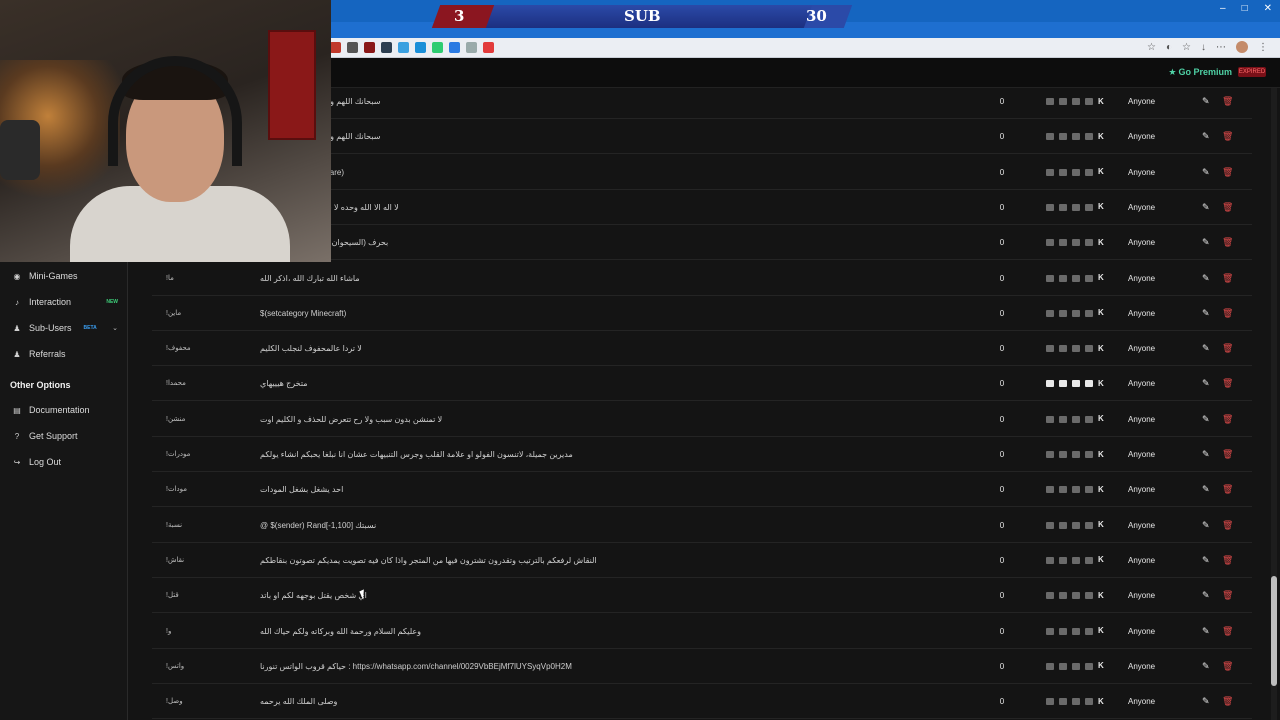 The width and height of the screenshot is (1280, 720). What do you see at coordinates (1242, 47) in the screenshot?
I see `profile-avatar` at bounding box center [1242, 47].